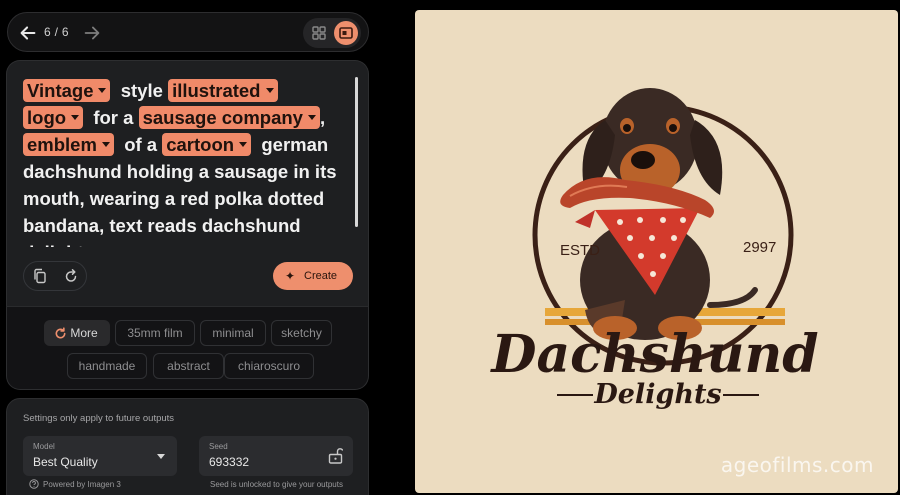 Image resolution: width=900 pixels, height=495 pixels. I want to click on single-view-button, so click(346, 33).